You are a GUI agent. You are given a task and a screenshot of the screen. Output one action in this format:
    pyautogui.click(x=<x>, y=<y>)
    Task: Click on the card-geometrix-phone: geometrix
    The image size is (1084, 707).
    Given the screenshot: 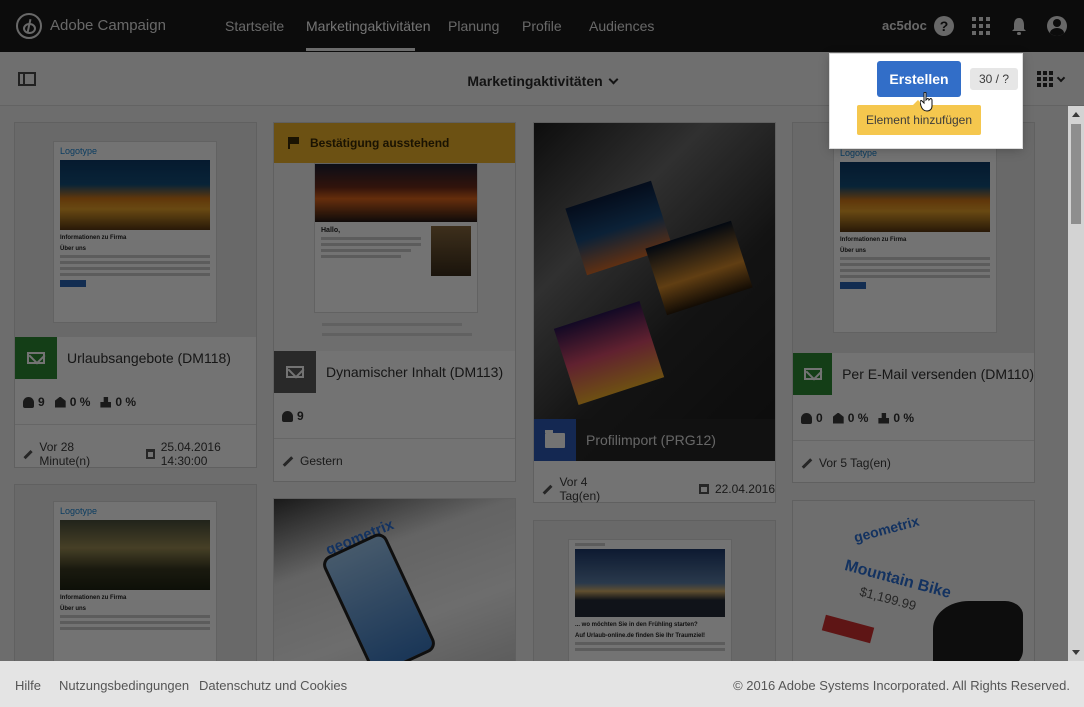 What is the action you would take?
    pyautogui.click(x=394, y=579)
    